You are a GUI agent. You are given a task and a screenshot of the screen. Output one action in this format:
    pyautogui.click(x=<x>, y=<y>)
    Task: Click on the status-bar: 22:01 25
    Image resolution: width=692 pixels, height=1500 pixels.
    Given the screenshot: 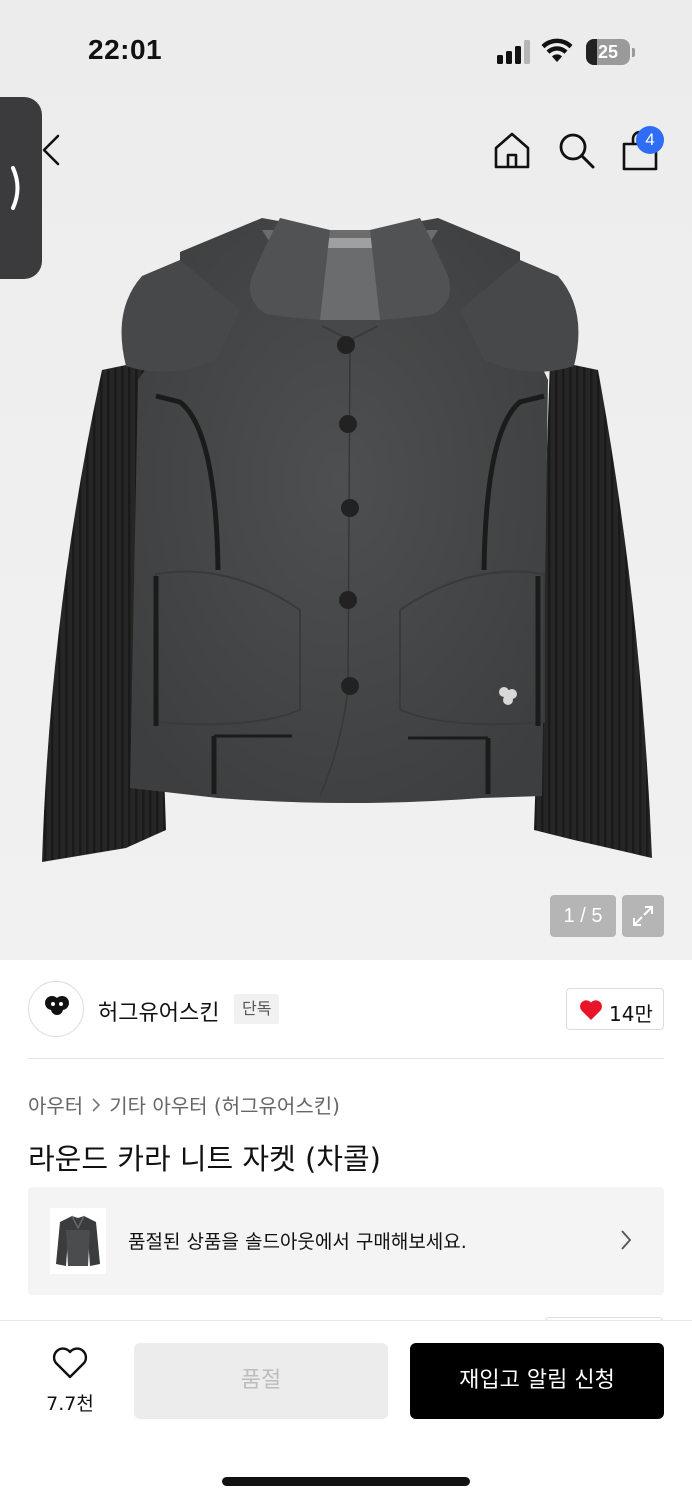 What is the action you would take?
    pyautogui.click(x=346, y=50)
    